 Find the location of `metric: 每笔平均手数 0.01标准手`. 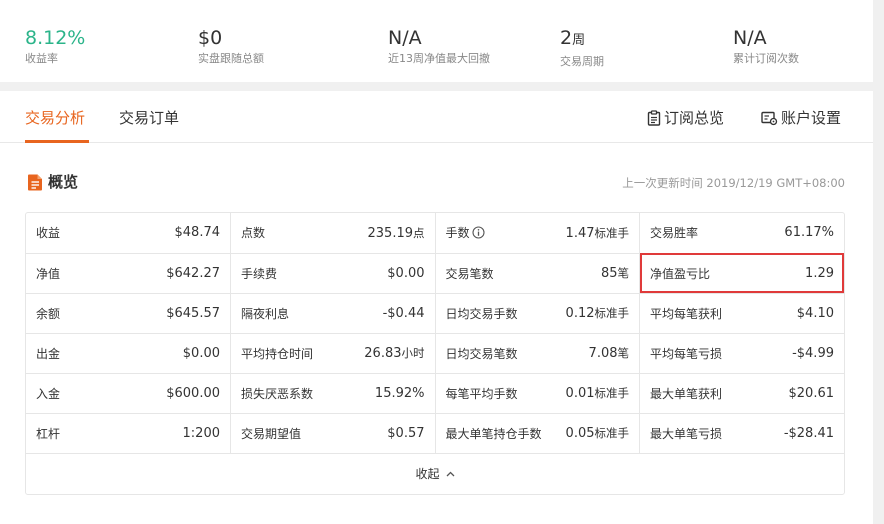

metric: 每笔平均手数 0.01标准手 is located at coordinates (538, 393).